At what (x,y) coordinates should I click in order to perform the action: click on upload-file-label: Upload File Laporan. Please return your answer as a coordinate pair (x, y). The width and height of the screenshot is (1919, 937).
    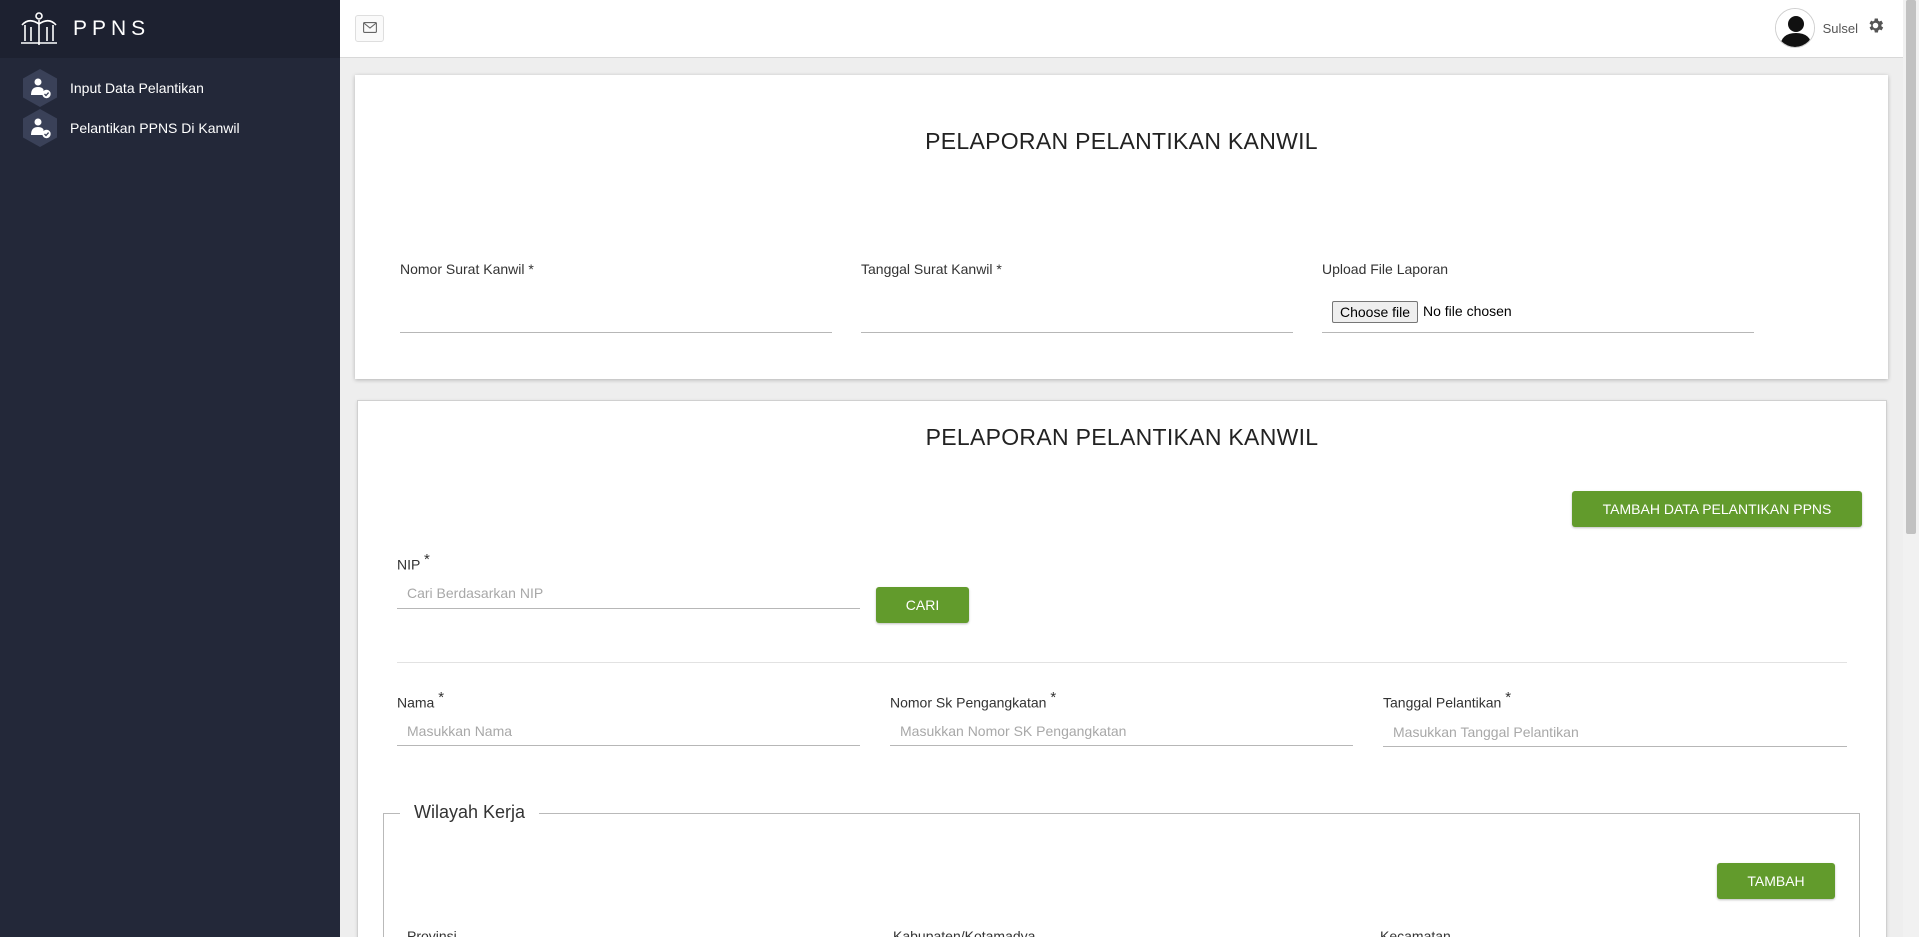
    Looking at the image, I should click on (1385, 269).